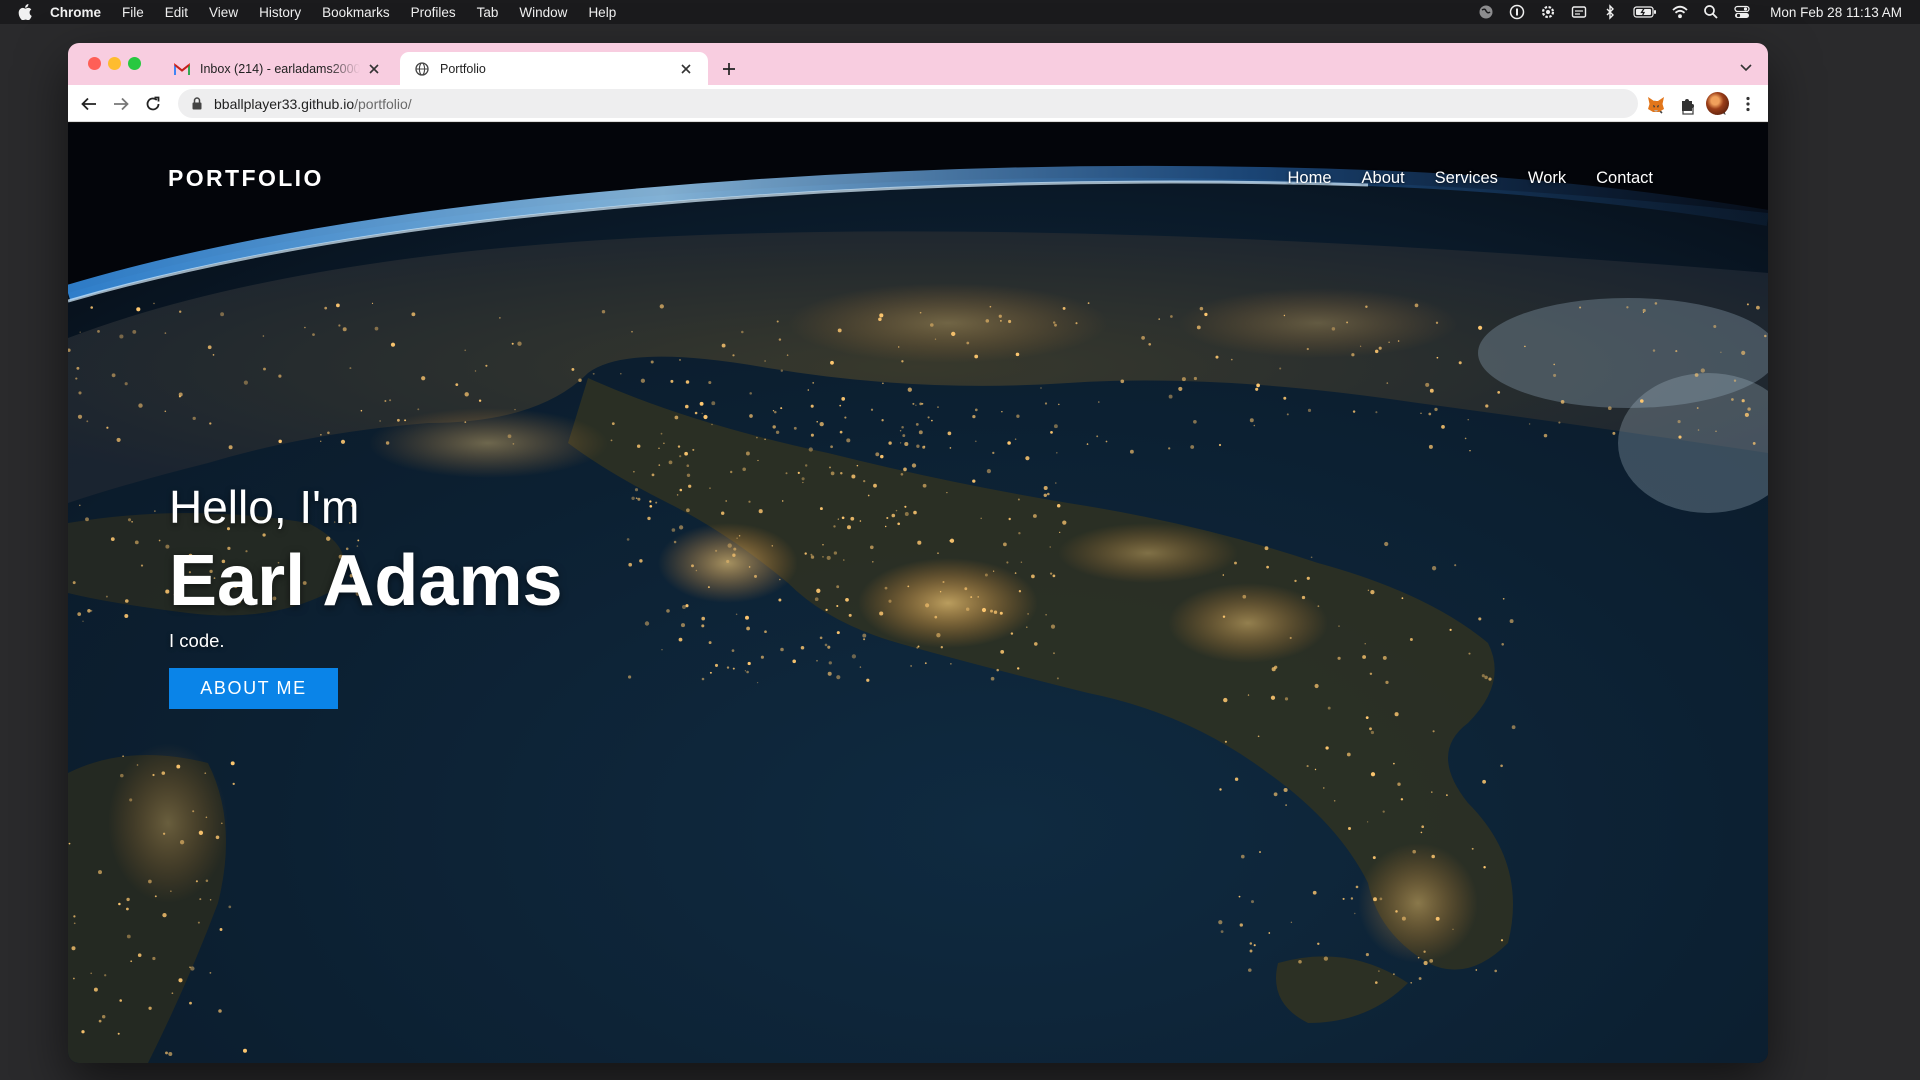  I want to click on screen-icon, so click(1579, 12).